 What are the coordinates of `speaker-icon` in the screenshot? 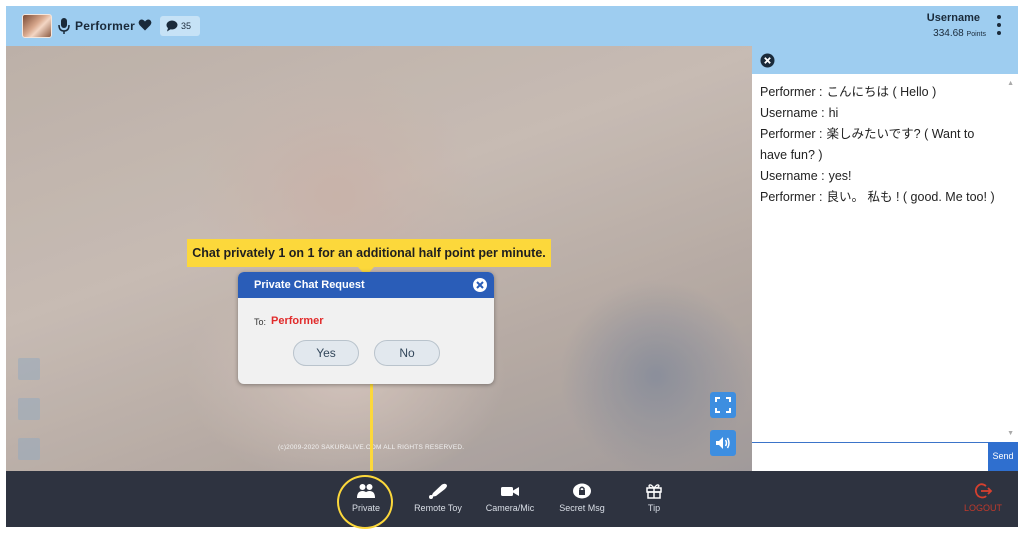 It's located at (723, 443).